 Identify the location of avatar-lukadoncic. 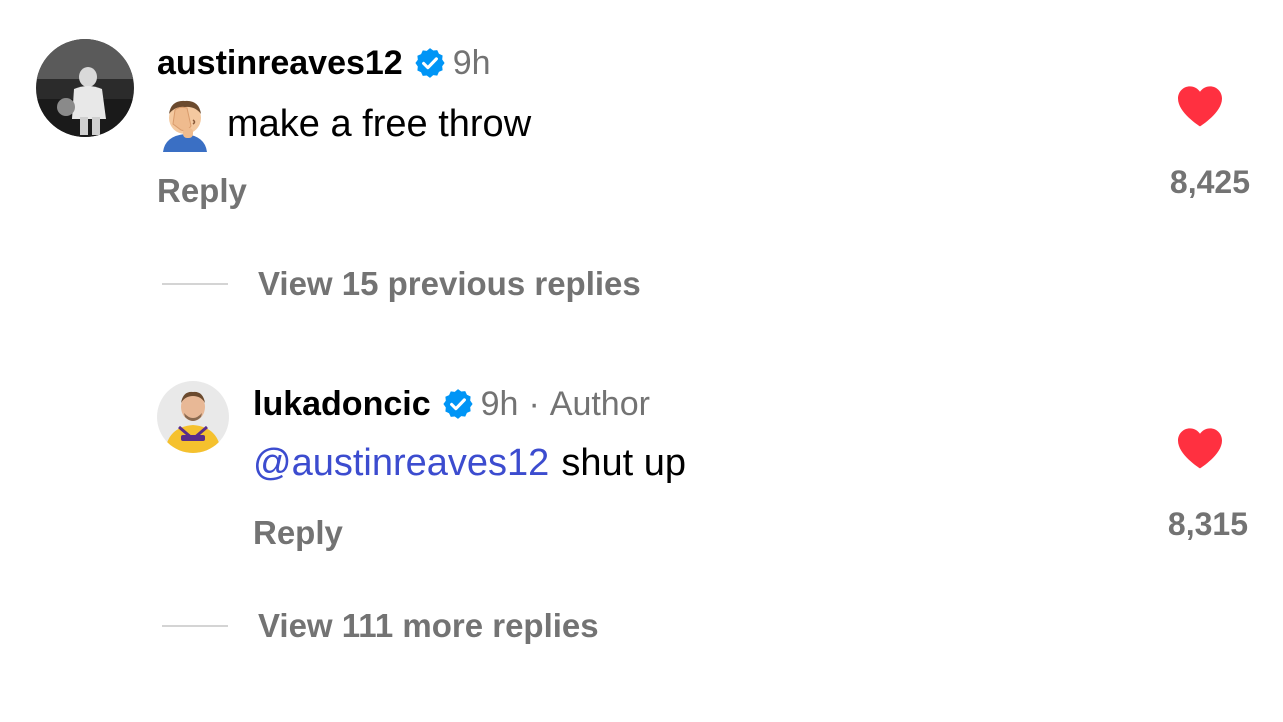
(193, 417).